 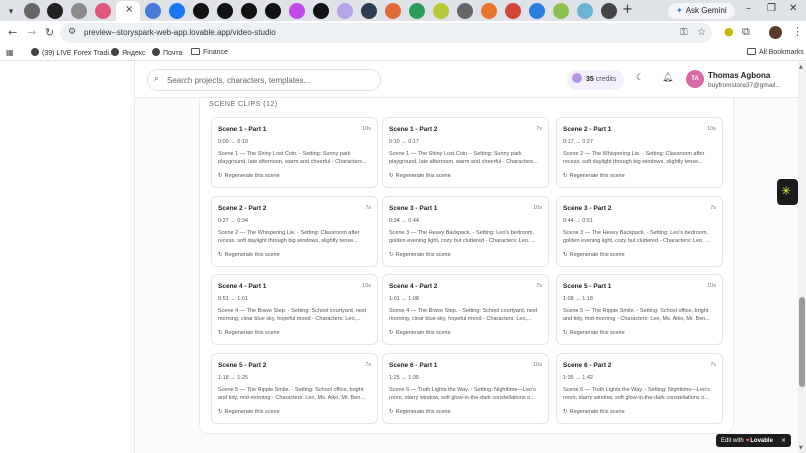 What do you see at coordinates (667, 78) in the screenshot?
I see `notifications-bell-icon: 🔔︎` at bounding box center [667, 78].